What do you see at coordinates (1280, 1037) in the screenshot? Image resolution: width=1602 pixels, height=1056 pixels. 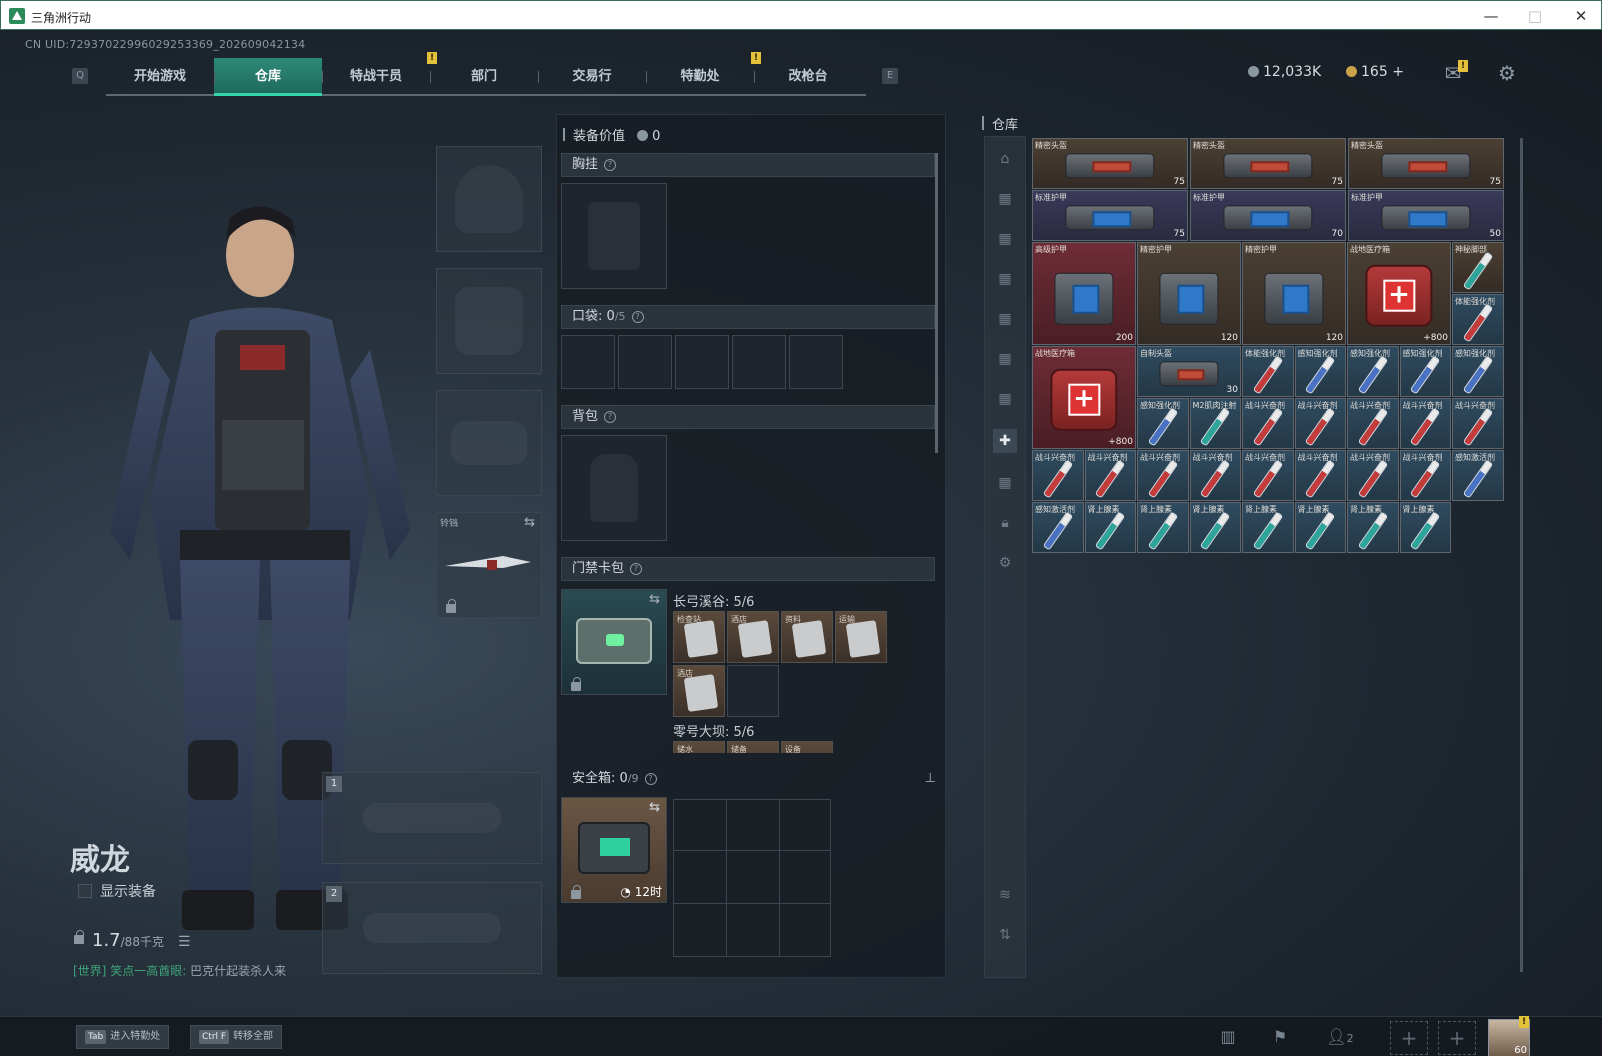 I see `flag-icon: ⚑` at bounding box center [1280, 1037].